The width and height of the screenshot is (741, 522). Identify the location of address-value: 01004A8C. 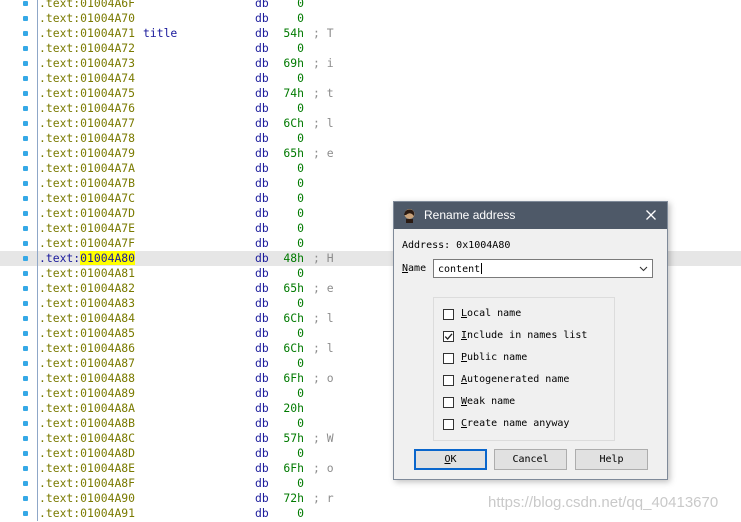
(107, 438).